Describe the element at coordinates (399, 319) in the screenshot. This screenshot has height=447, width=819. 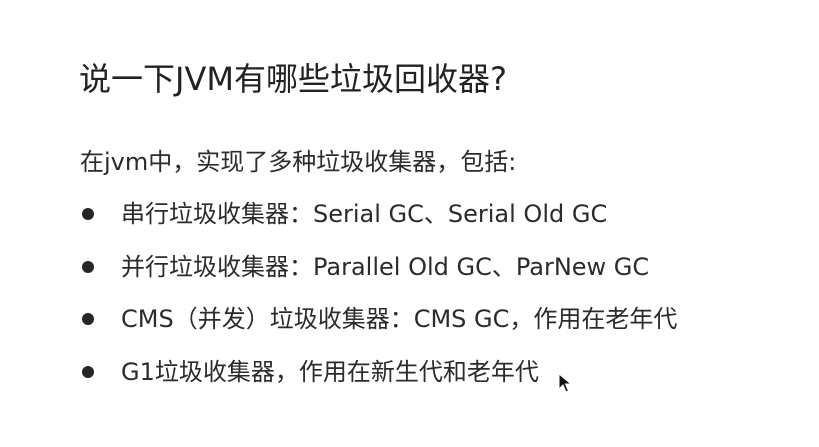
I see `list-item-text: CMS（并发）垃圾收集器：CMS GC，作用在老年代` at that location.